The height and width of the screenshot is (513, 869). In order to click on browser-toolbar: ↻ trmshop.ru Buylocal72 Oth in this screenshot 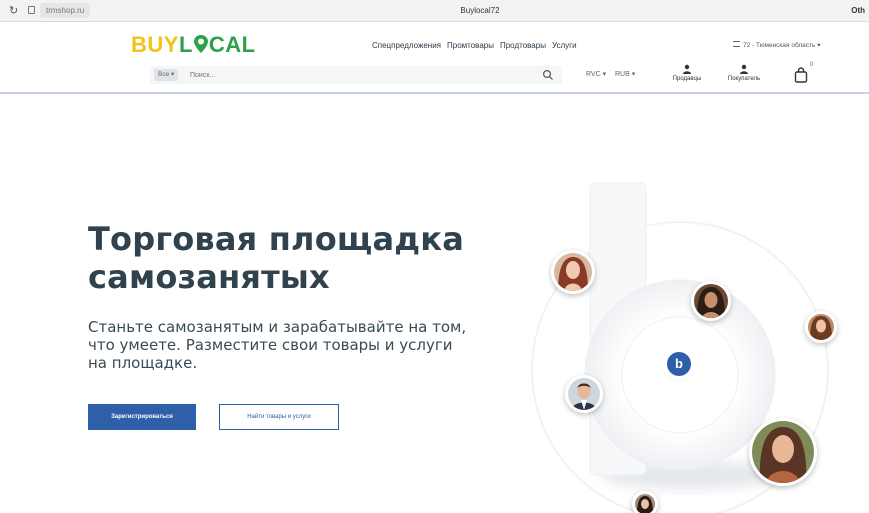, I will do `click(434, 11)`.